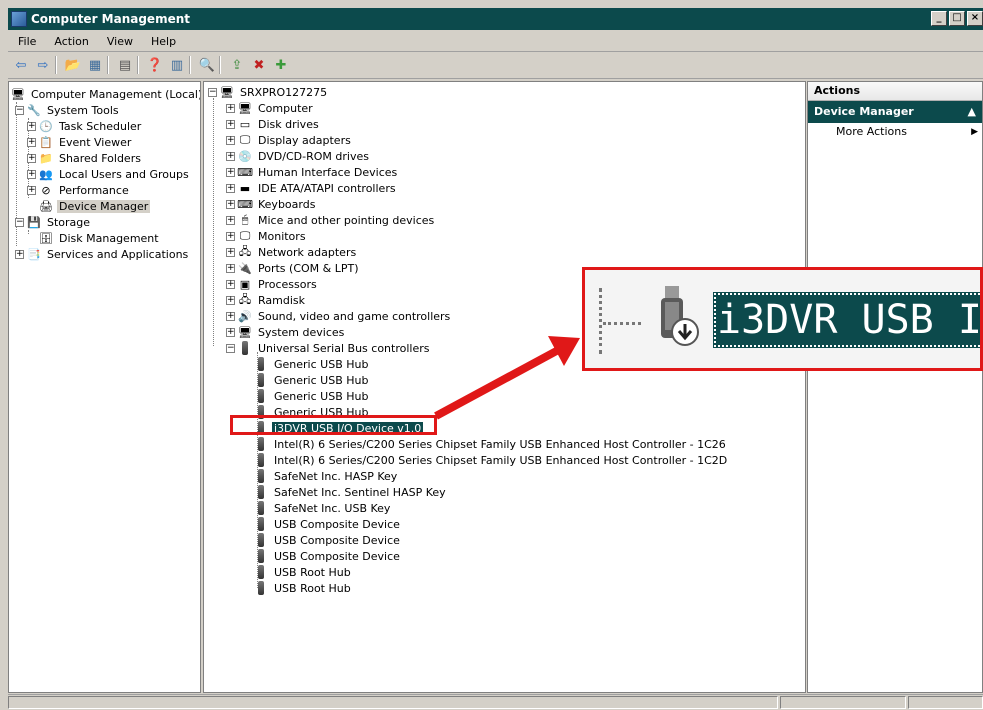 The height and width of the screenshot is (710, 983). I want to click on collapse-icon: ▲, so click(972, 112).